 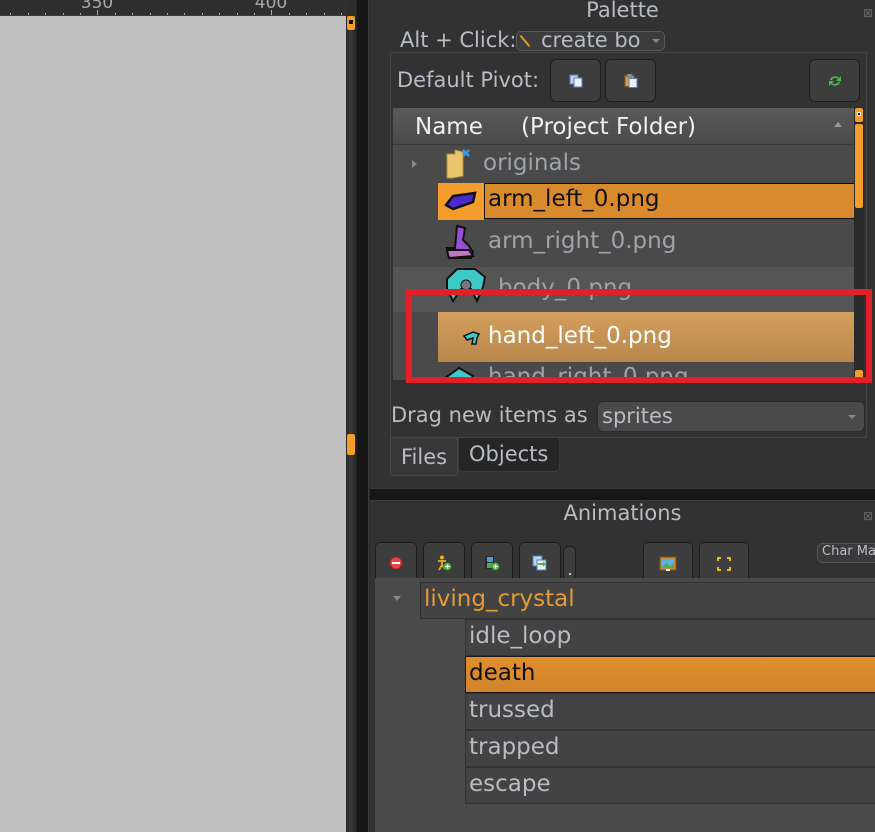 I want to click on char-maps-button: Char Maps, so click(x=846, y=553).